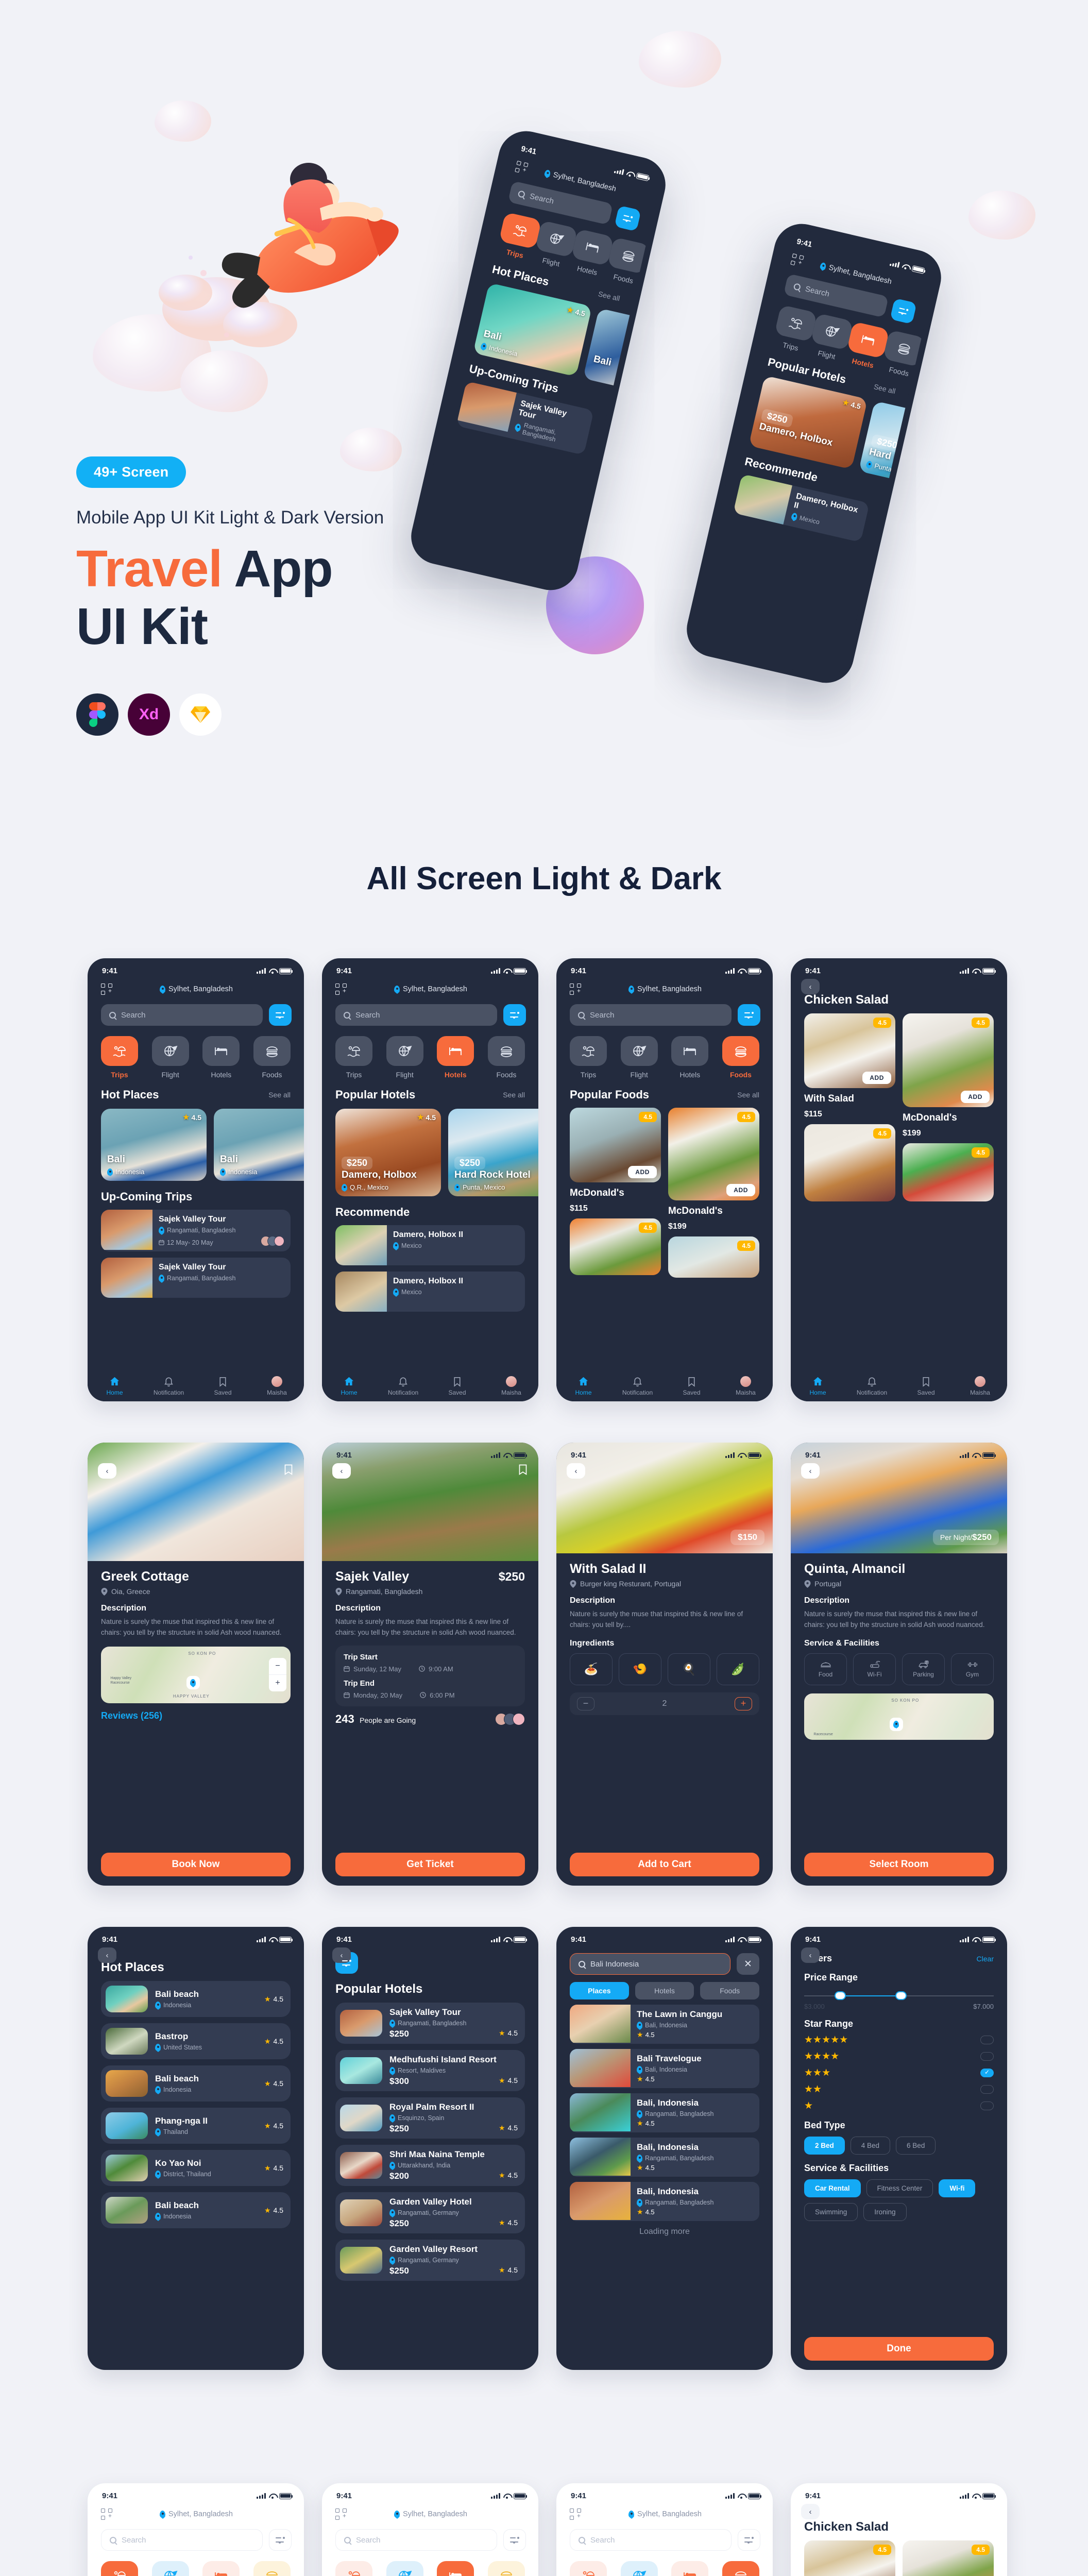 Image resolution: width=1088 pixels, height=2576 pixels. I want to click on hot-place-card: ★ 4.5 Bali Indonesia, so click(154, 1145).